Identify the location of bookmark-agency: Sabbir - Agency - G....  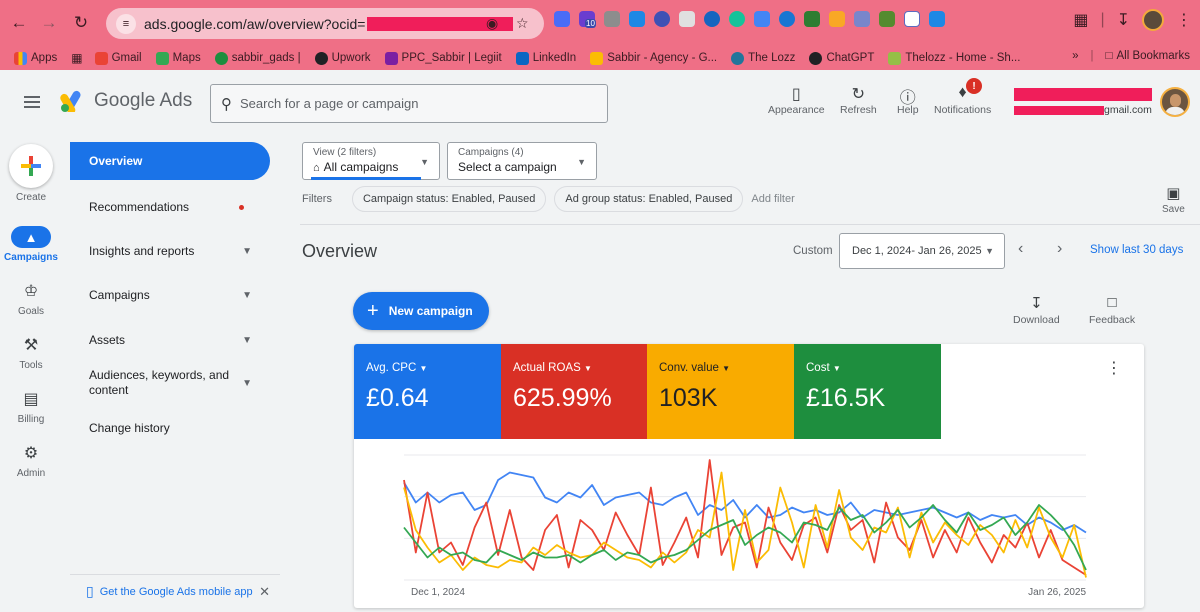
(654, 58).